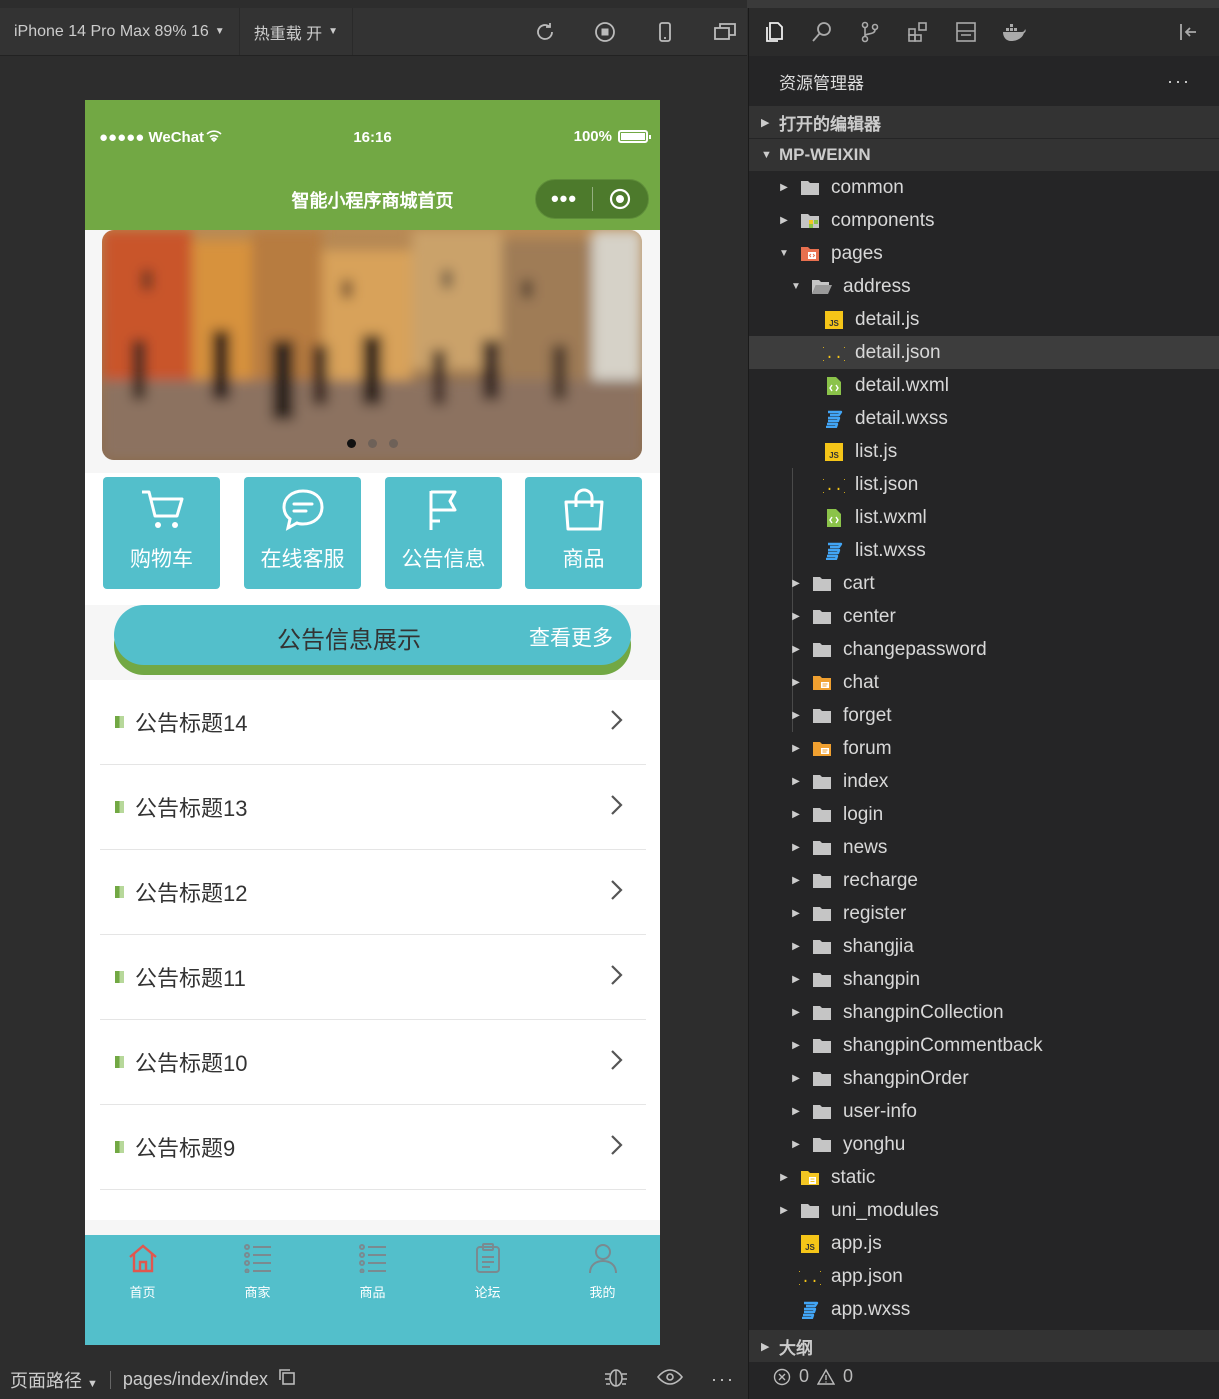  What do you see at coordinates (984, 418) in the screenshot?
I see `tree-item: detail.wxss` at bounding box center [984, 418].